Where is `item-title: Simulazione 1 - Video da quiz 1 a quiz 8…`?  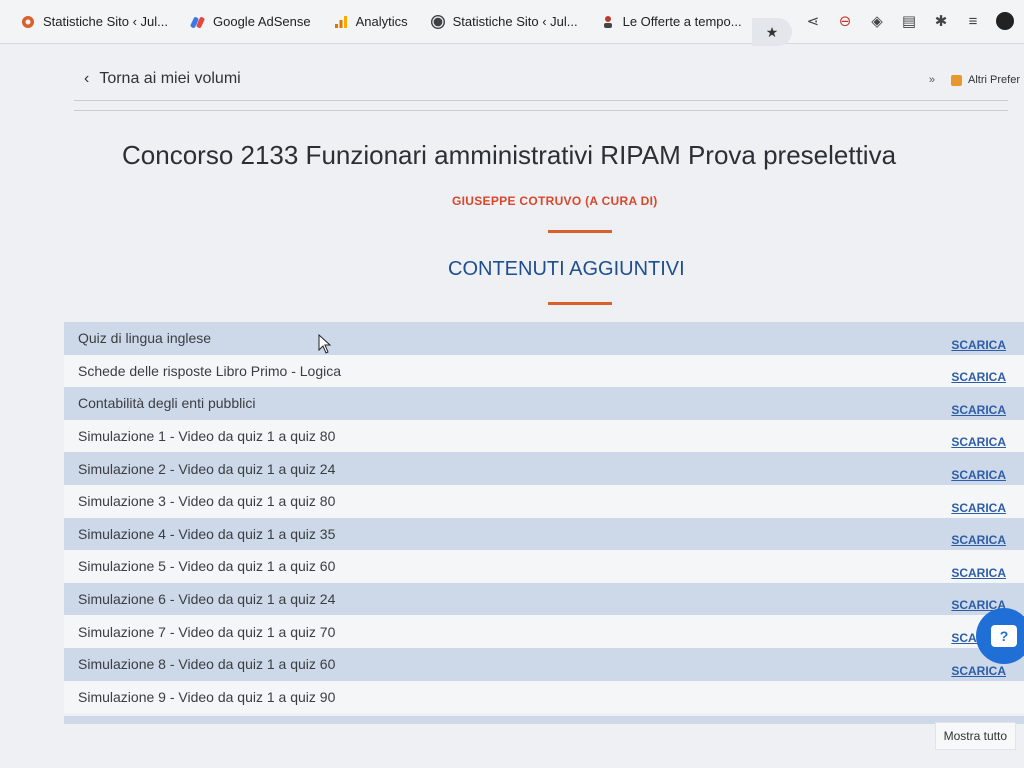 item-title: Simulazione 1 - Video da quiz 1 a quiz 8… is located at coordinates (207, 436).